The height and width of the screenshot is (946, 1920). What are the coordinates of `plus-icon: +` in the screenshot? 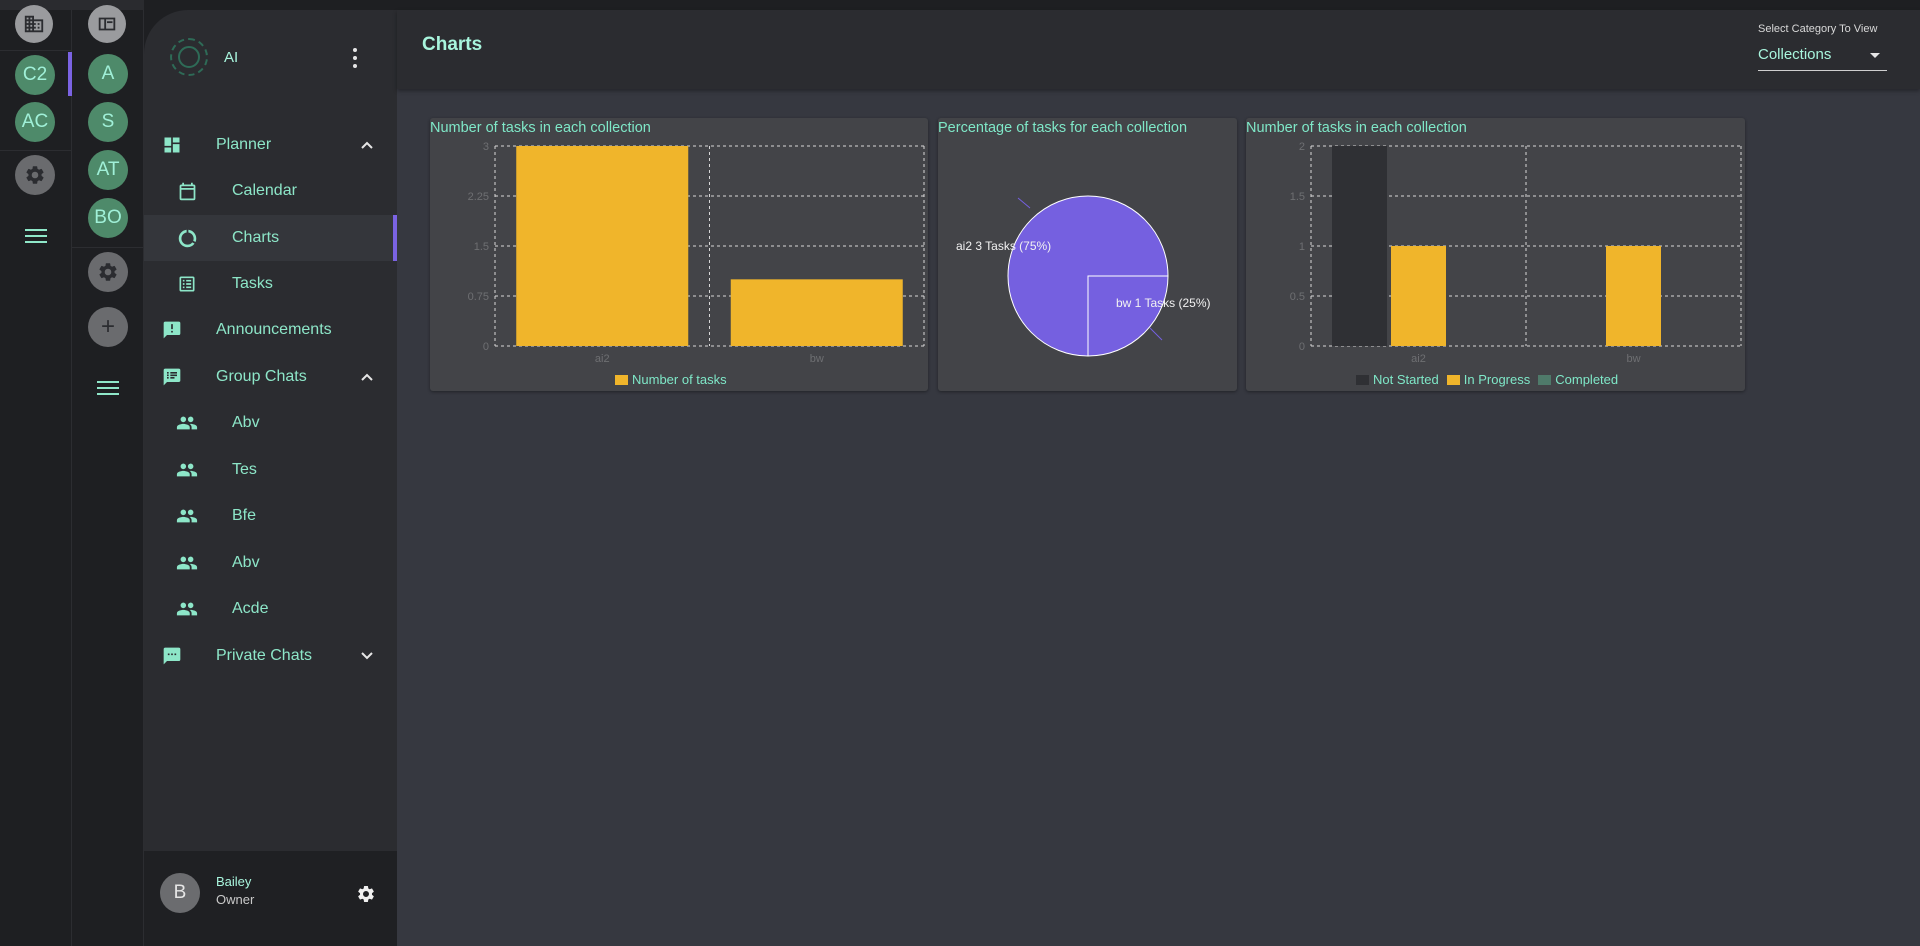 It's located at (108, 327).